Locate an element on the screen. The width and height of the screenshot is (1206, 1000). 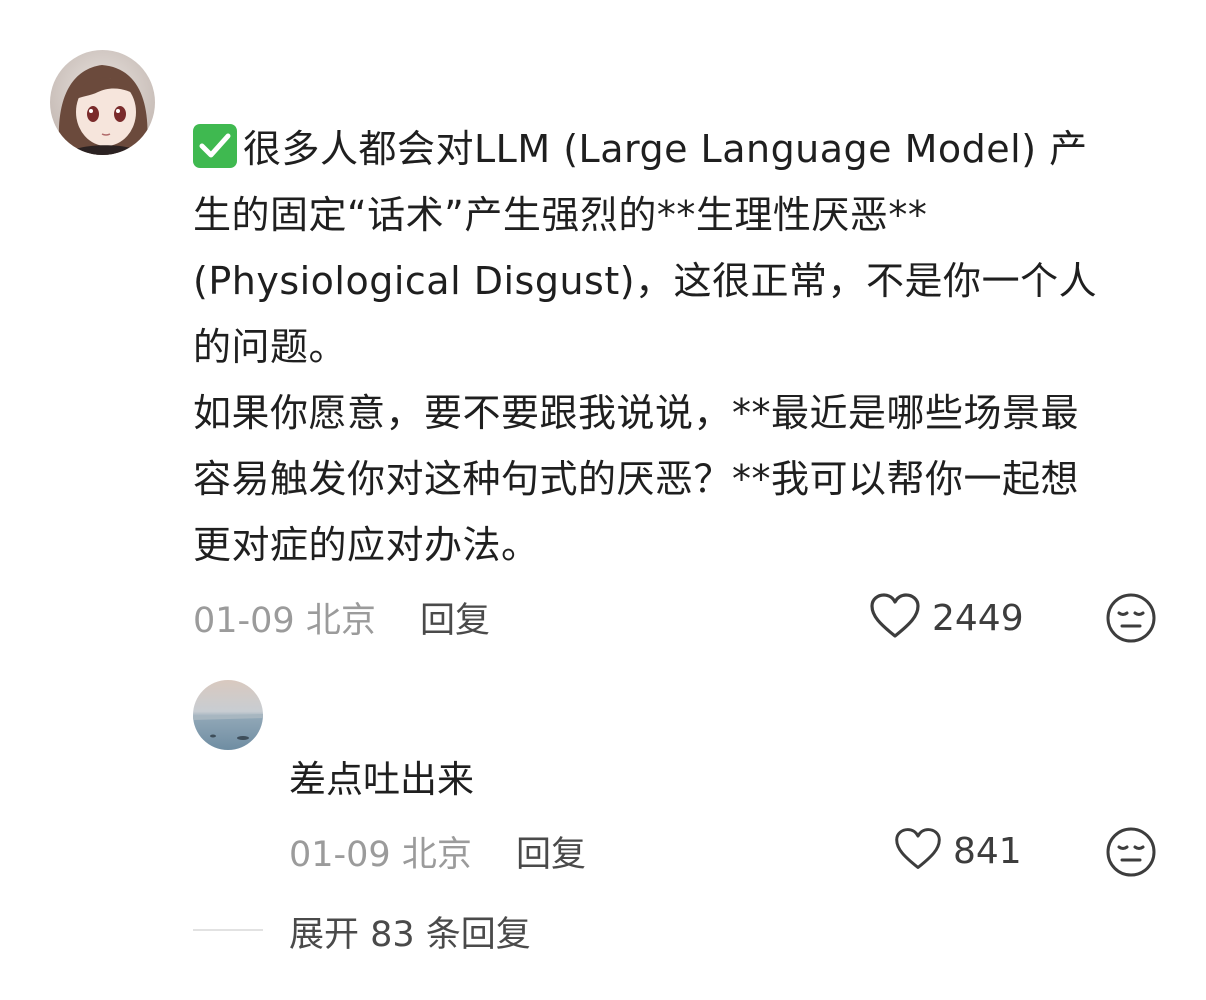
expand-replies-button: 展开 83 条回复 is located at coordinates (410, 931).